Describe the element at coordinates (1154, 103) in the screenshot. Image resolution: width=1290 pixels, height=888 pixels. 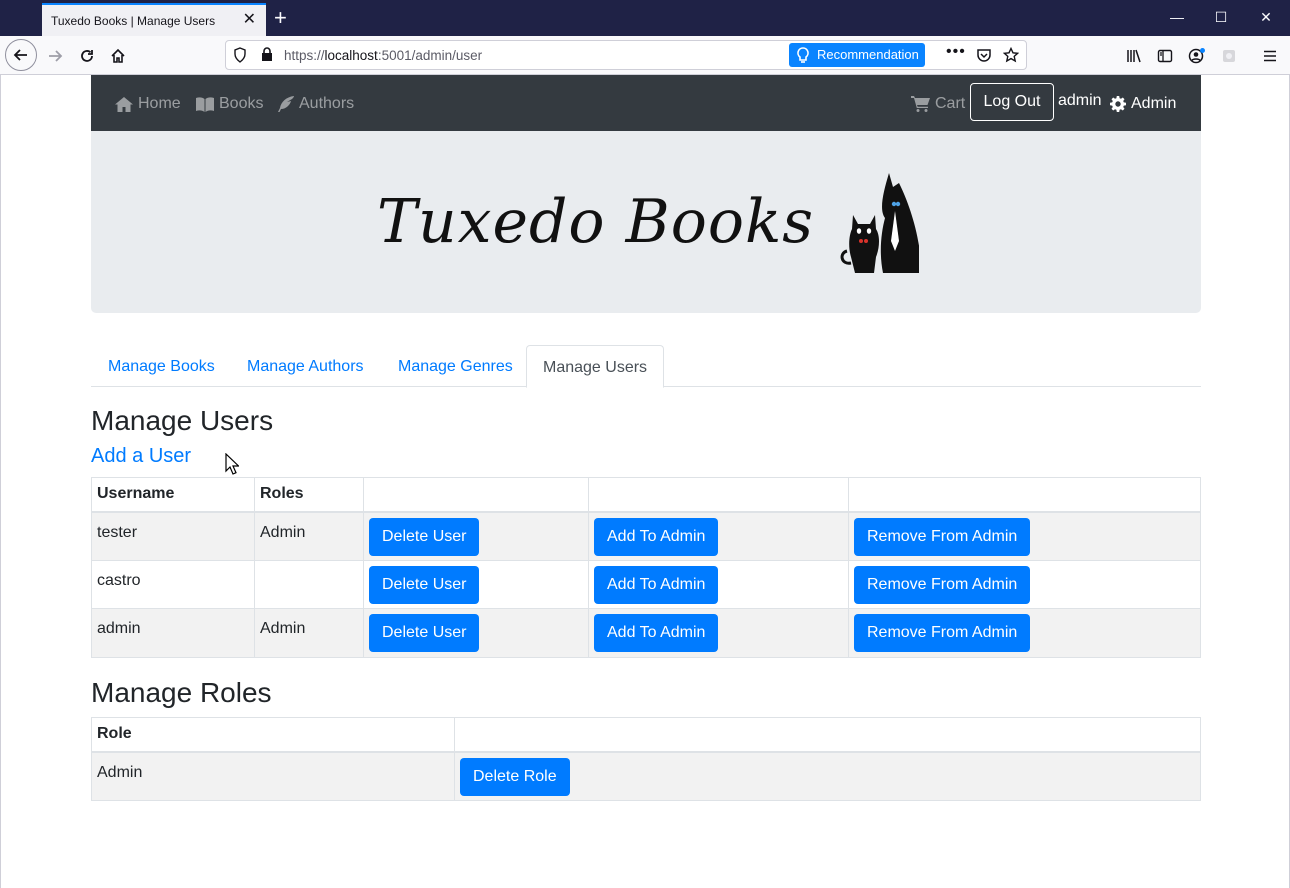
I see `nav-admin-label: Admin` at that location.